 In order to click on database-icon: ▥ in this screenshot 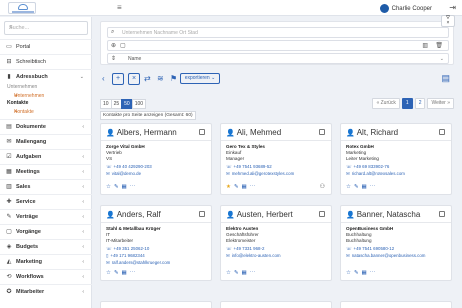, I will do `click(425, 45)`.